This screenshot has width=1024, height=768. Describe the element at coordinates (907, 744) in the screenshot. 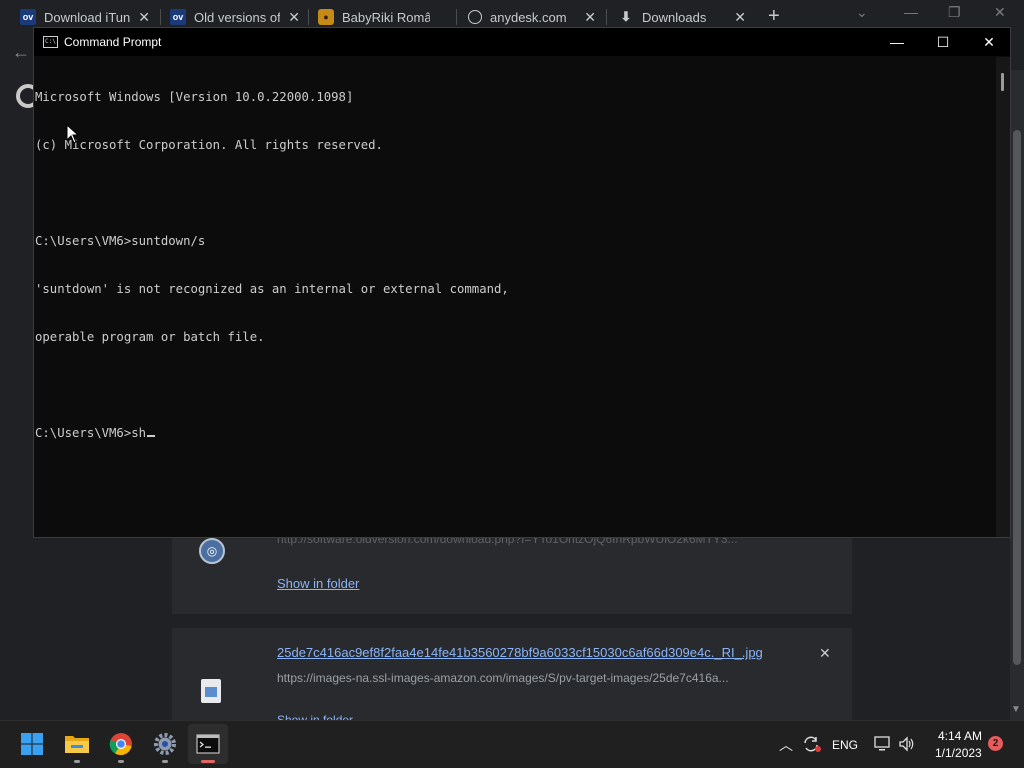

I see `volume-icon` at that location.